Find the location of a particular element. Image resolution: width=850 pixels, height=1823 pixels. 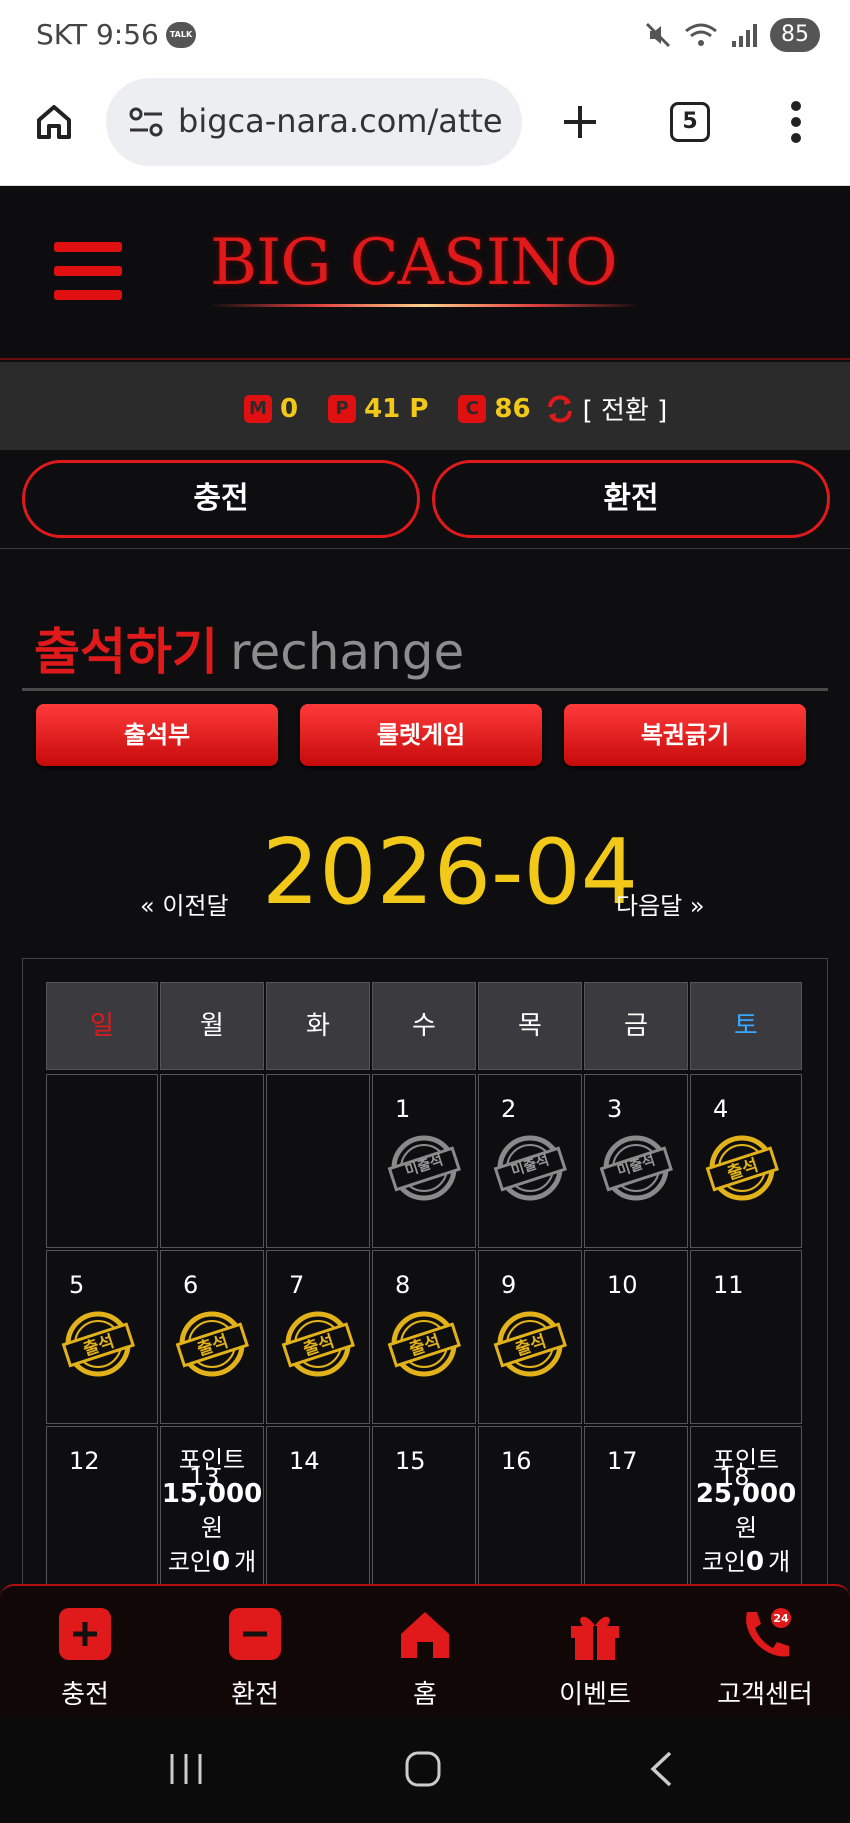

weekday-header: 금 is located at coordinates (636, 1026).